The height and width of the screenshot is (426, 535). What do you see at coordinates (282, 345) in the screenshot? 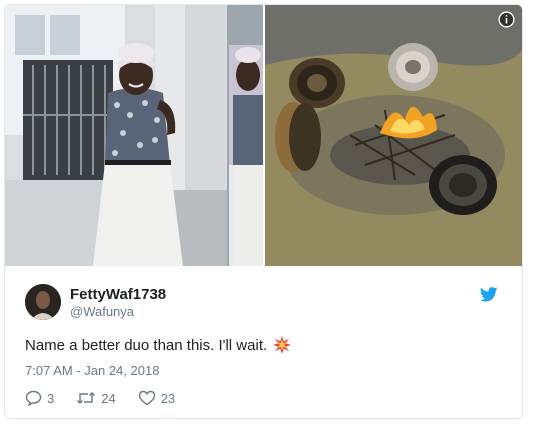
I see `collision-icon` at bounding box center [282, 345].